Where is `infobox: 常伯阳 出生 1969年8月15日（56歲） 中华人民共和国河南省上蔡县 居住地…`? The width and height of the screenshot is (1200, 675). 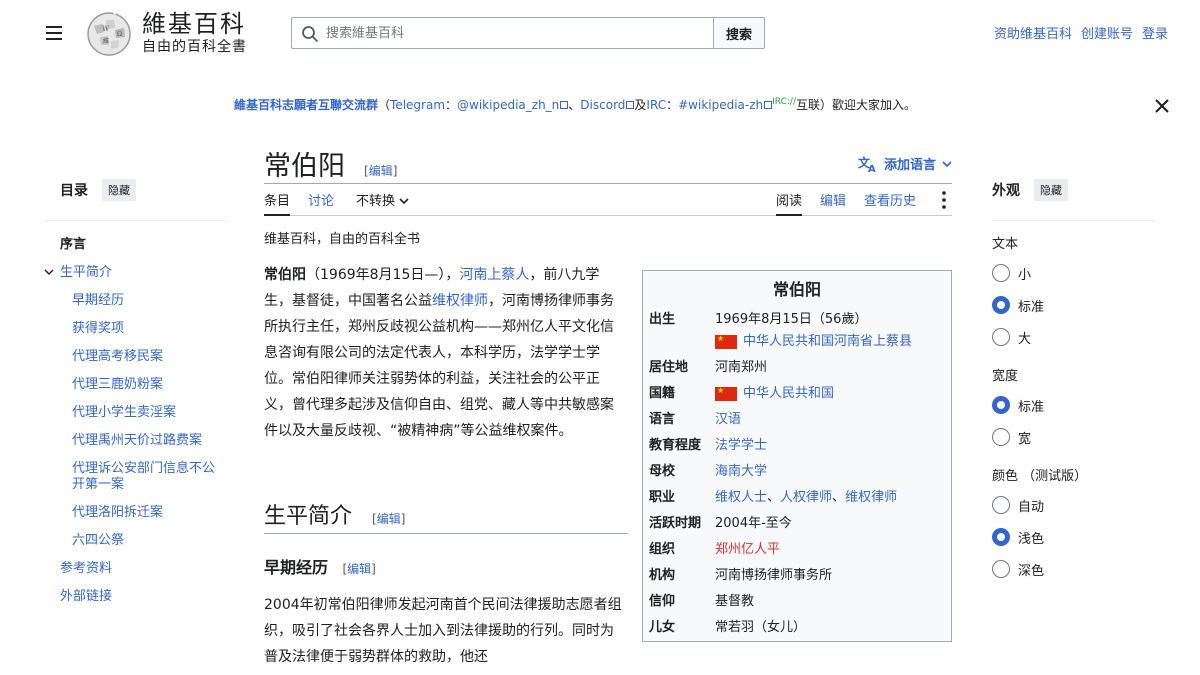
infobox: 常伯阳 出生 1969年8月15日（56歲） 中华人民共和国河南省上蔡县 居住地… is located at coordinates (797, 456).